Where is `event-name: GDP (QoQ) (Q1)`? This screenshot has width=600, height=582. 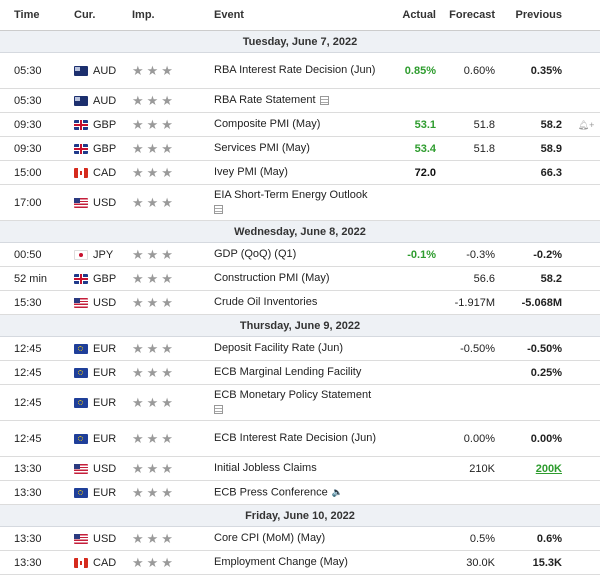 event-name: GDP (QoQ) (Q1) is located at coordinates (255, 254).